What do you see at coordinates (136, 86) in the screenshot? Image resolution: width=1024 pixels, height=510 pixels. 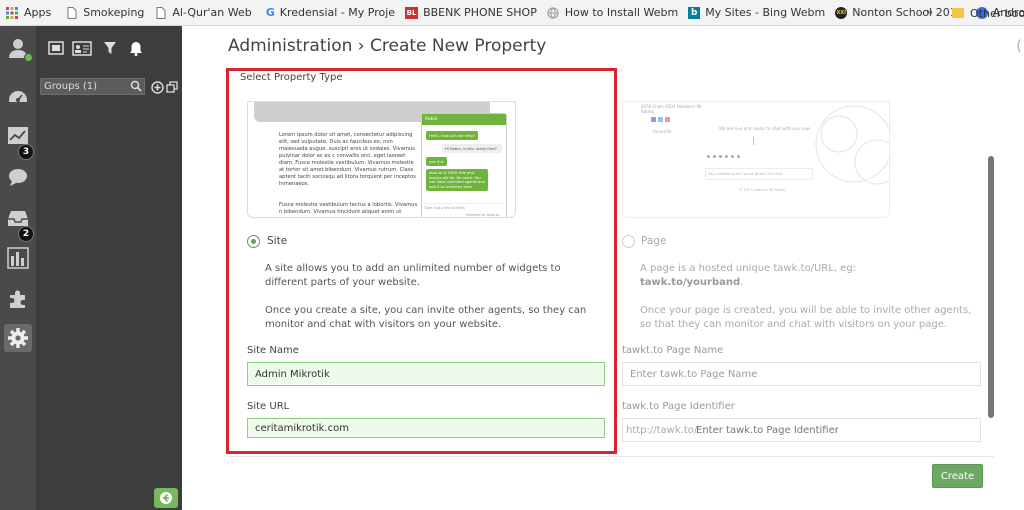 I see `search-icon` at bounding box center [136, 86].